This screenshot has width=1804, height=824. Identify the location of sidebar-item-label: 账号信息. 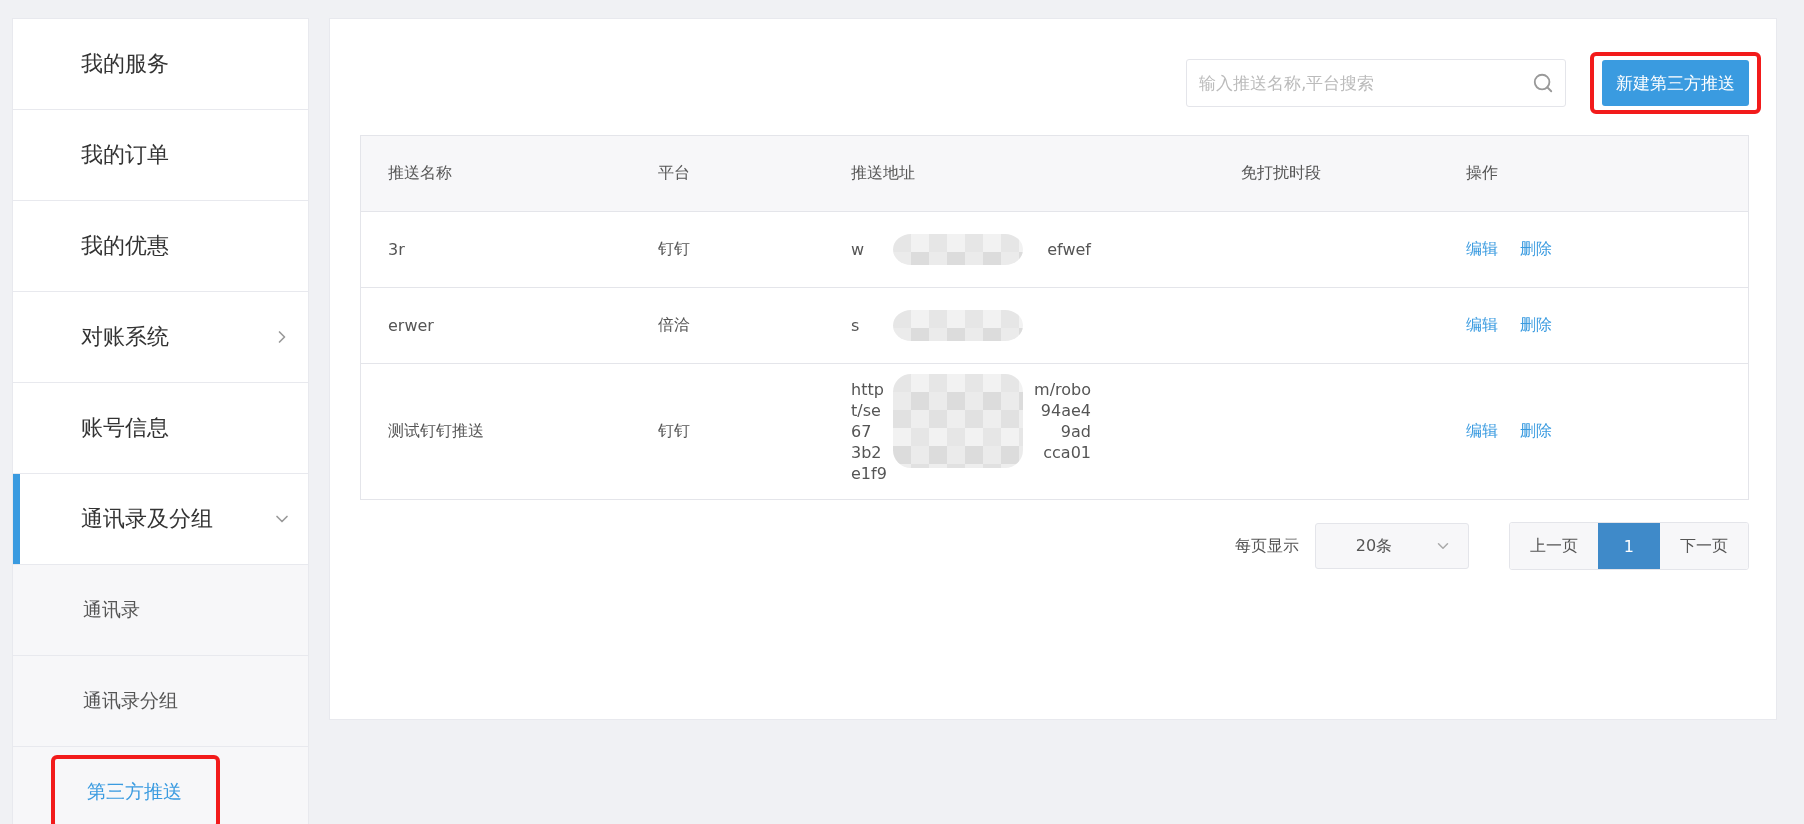
(125, 428).